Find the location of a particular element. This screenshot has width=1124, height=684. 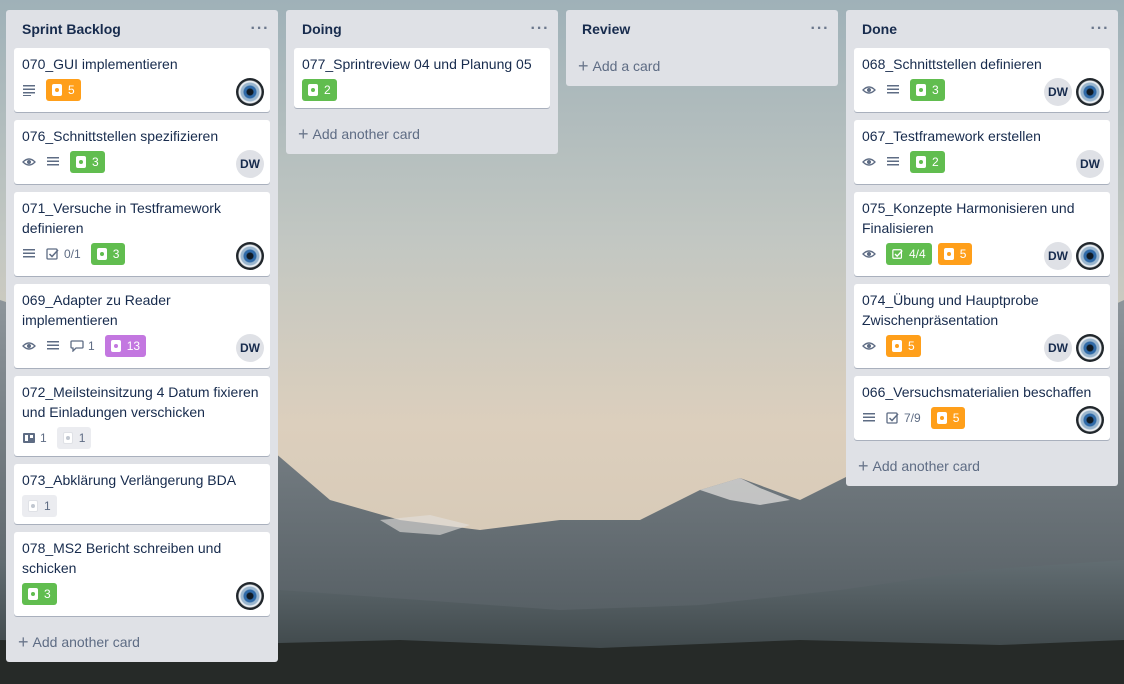

card: 077_Sprintreview 04 und Planung 05 2 is located at coordinates (422, 78).